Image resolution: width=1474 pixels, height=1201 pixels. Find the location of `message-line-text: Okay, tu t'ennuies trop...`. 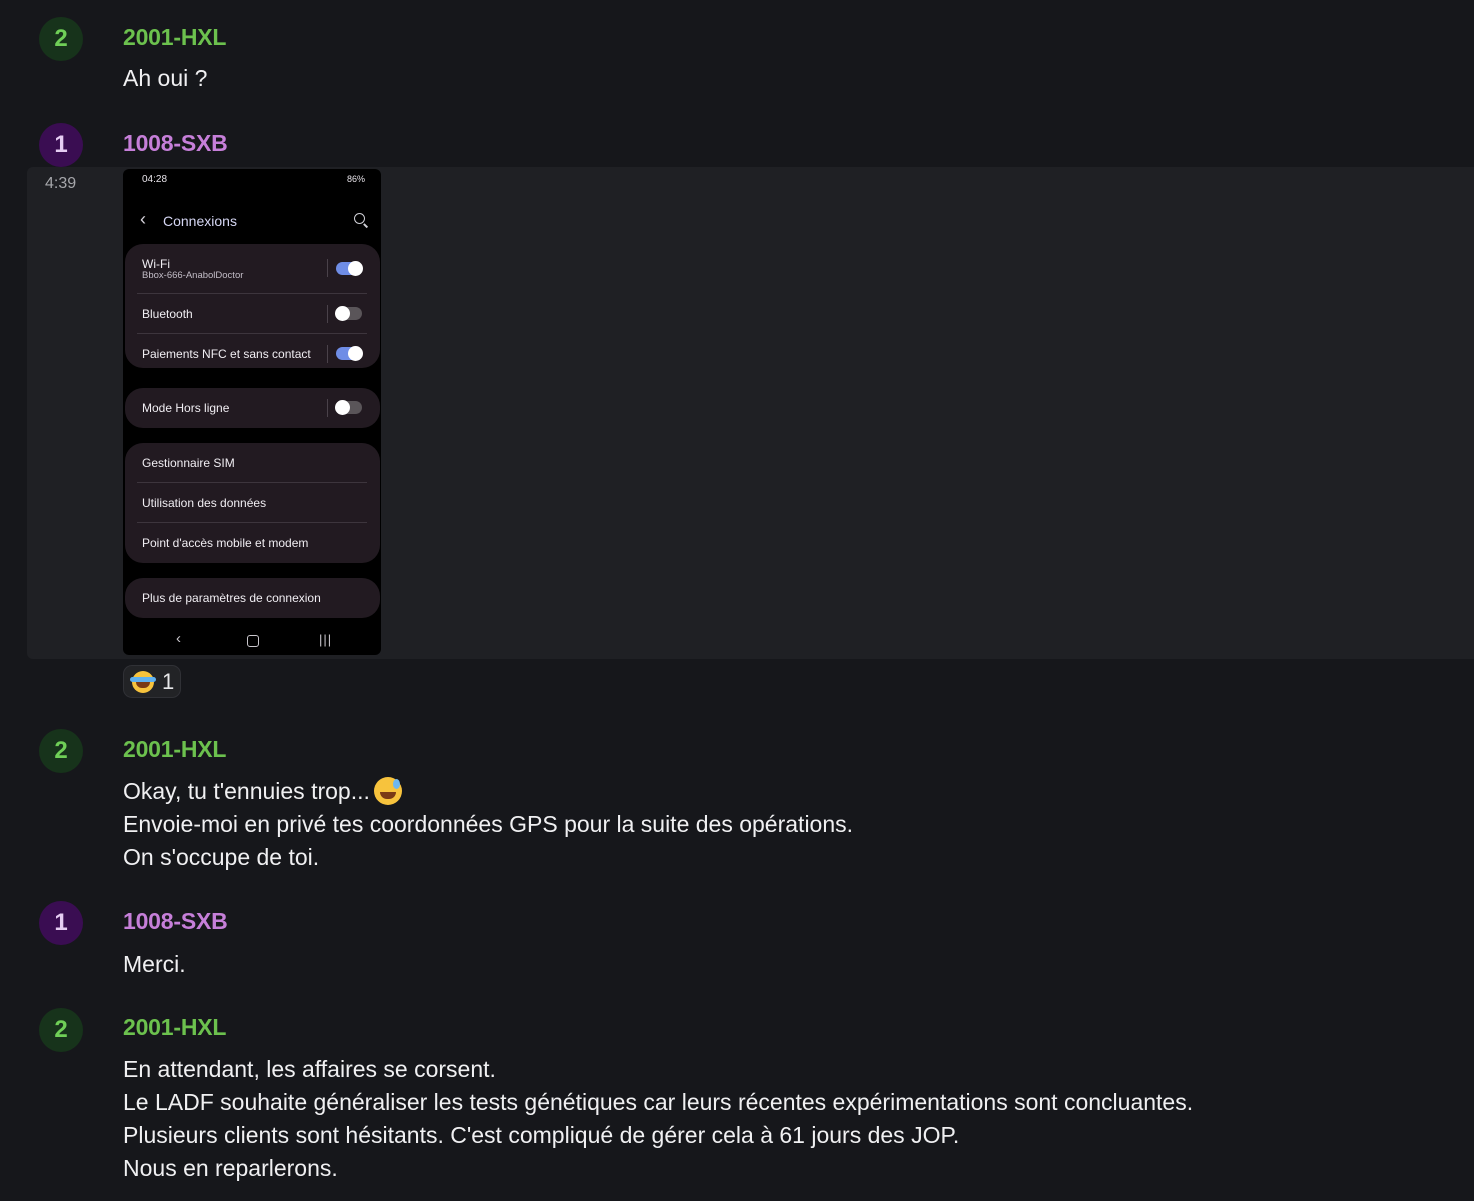

message-line-text: Okay, tu t'ennuies trop... is located at coordinates (246, 791).